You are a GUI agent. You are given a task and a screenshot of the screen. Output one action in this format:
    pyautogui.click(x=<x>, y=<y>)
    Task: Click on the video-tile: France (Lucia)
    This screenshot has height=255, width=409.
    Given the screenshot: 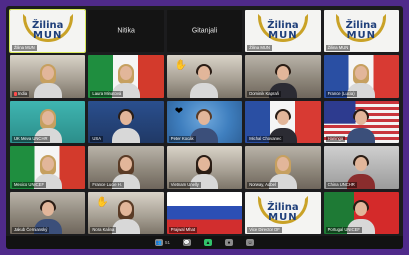 What is the action you would take?
    pyautogui.click(x=361, y=76)
    